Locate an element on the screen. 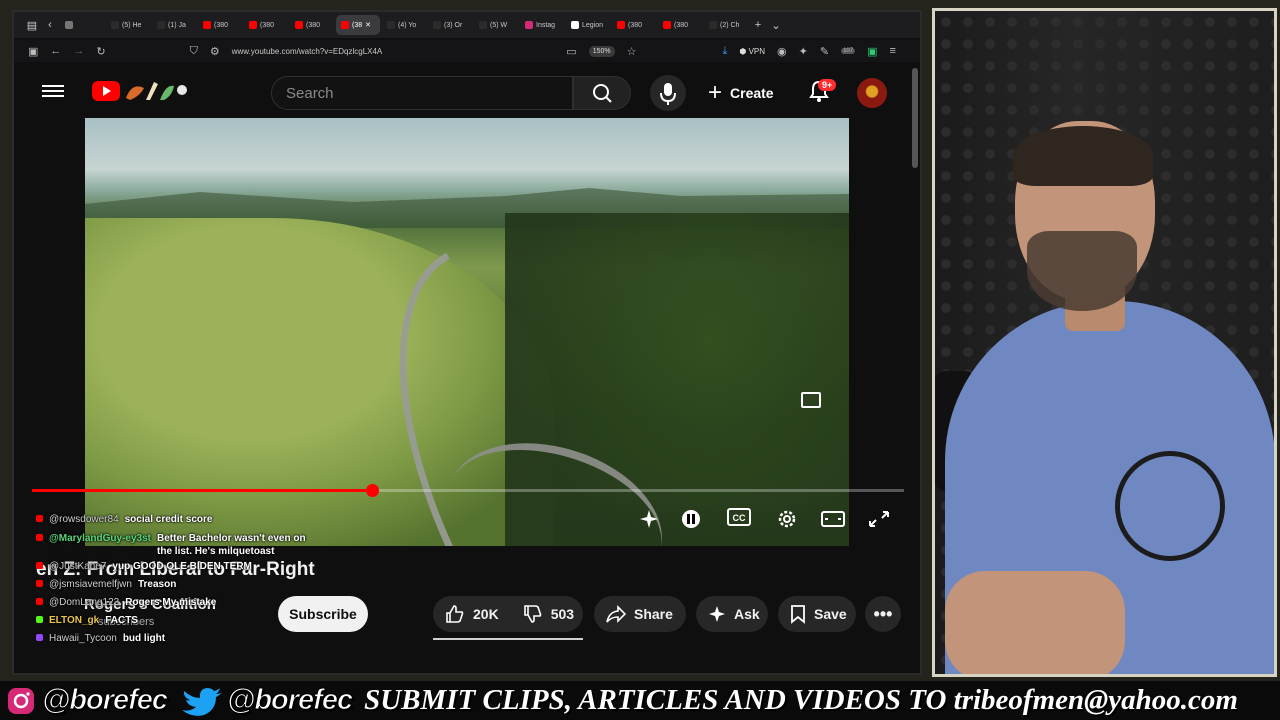 This screenshot has height=720, width=1280. like-ratio-bar is located at coordinates (508, 639).